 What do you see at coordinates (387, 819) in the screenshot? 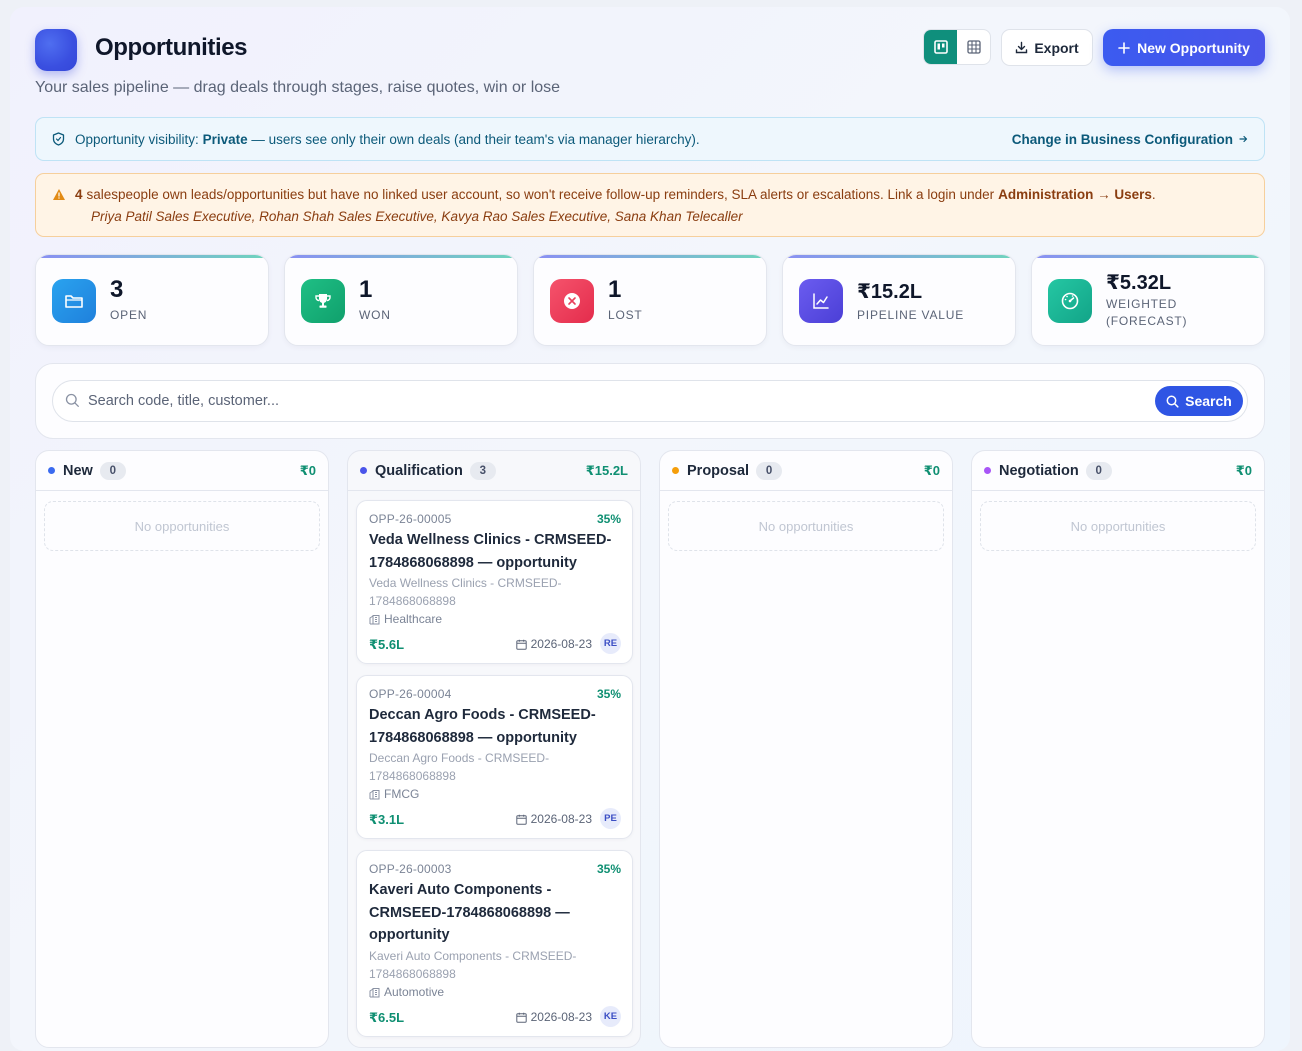
I see `opportunity-value: ₹3.1L` at bounding box center [387, 819].